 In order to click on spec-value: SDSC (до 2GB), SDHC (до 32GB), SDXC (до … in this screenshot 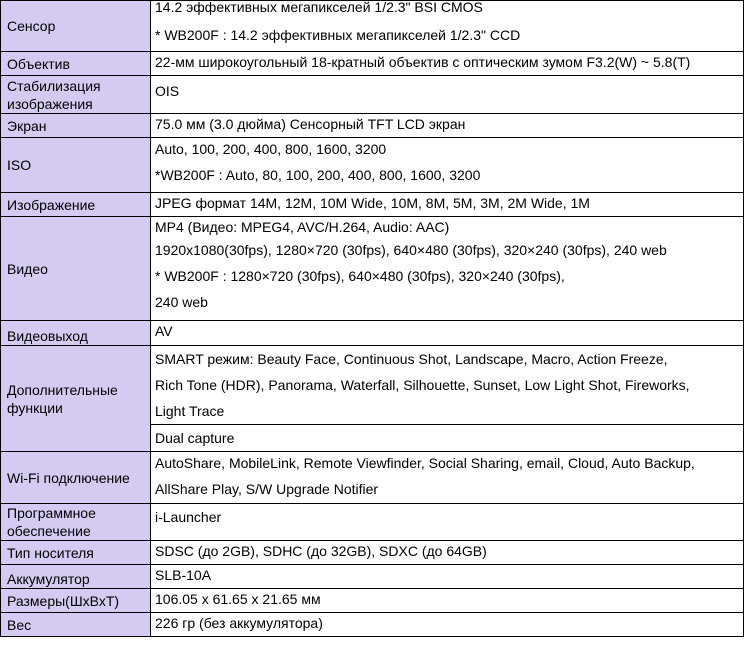, I will do `click(447, 552)`.